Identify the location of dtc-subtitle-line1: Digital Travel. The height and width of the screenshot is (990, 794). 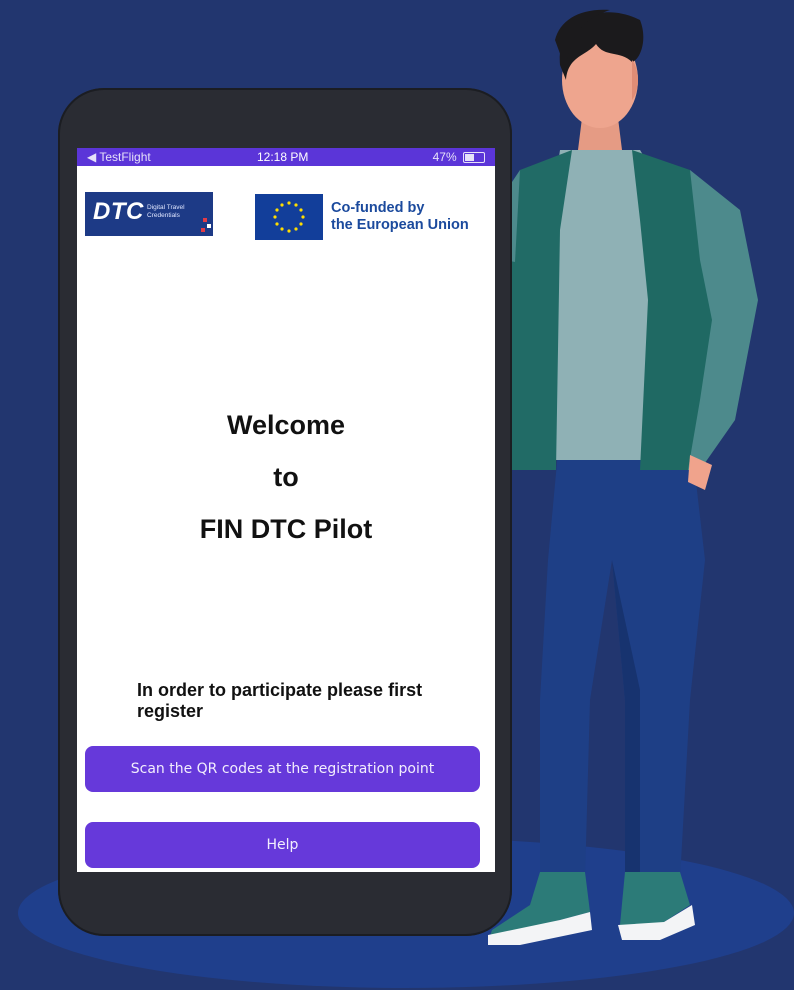
(166, 207).